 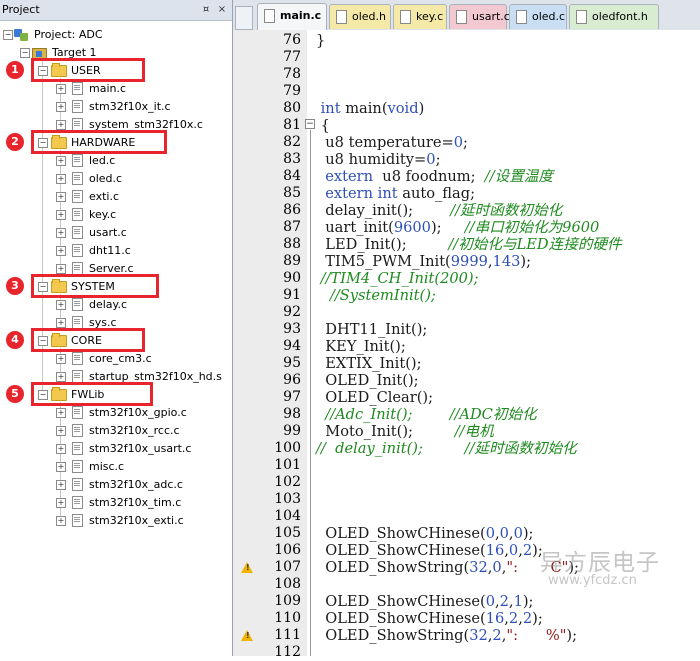 What do you see at coordinates (116, 467) in the screenshot?
I see `tree-file: + misc.c` at bounding box center [116, 467].